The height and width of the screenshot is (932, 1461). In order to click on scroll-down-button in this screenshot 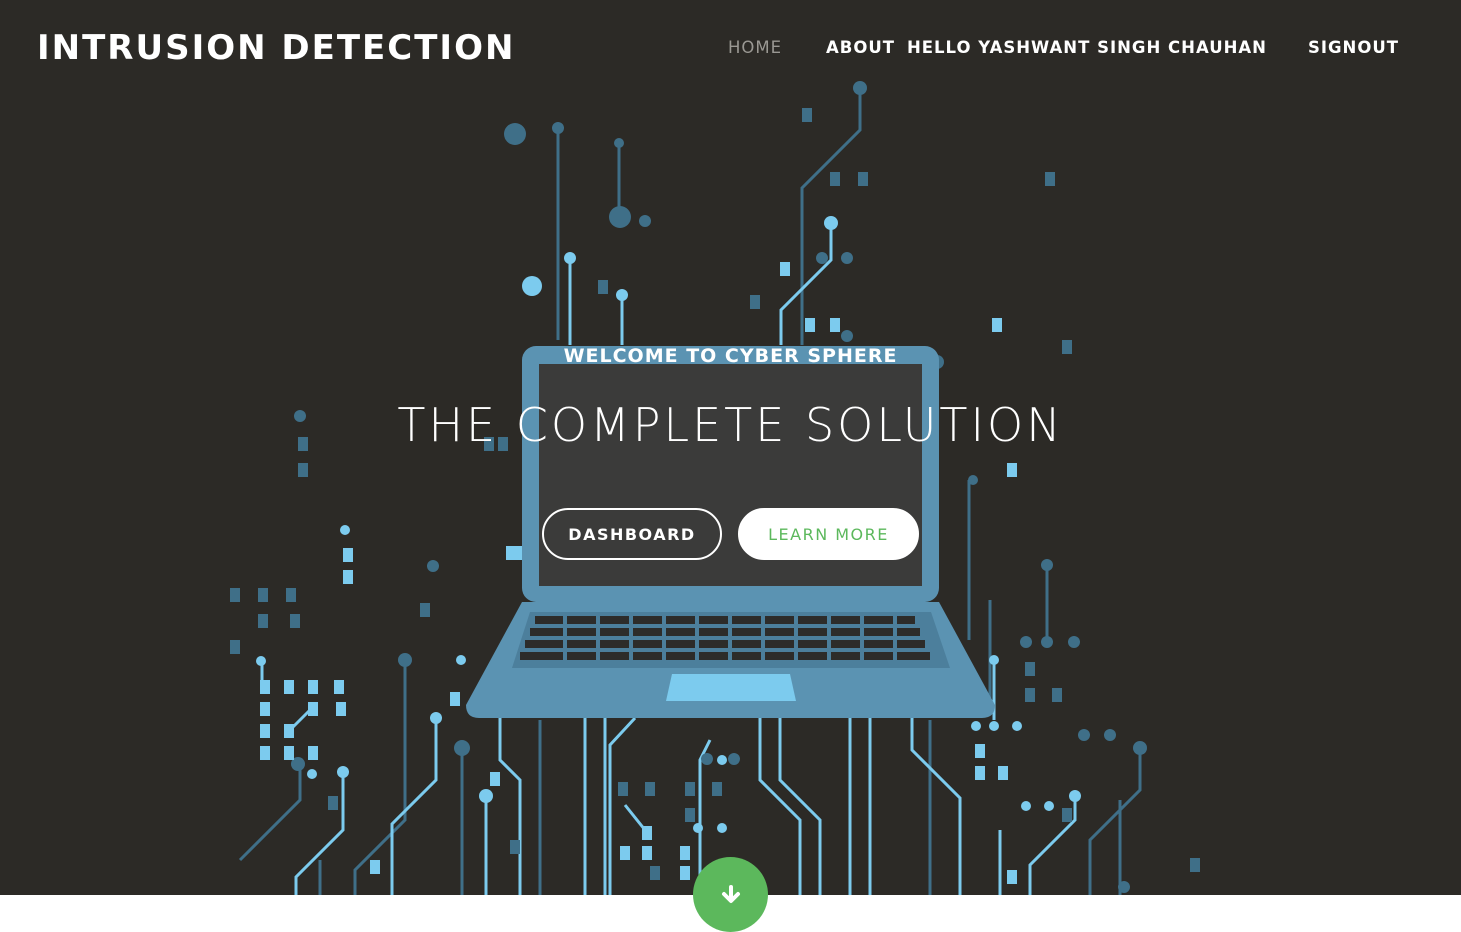, I will do `click(730, 894)`.